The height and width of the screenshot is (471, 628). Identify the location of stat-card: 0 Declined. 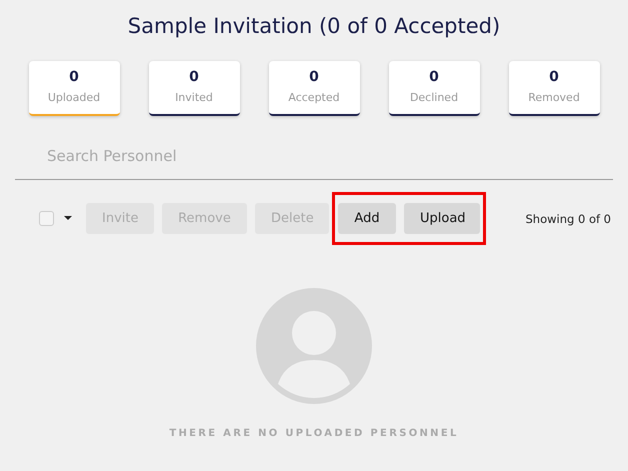
(434, 88).